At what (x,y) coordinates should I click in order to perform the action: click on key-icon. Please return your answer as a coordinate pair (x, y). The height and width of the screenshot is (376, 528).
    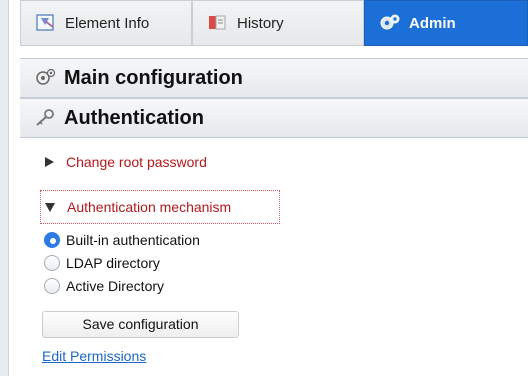
    Looking at the image, I should click on (45, 118).